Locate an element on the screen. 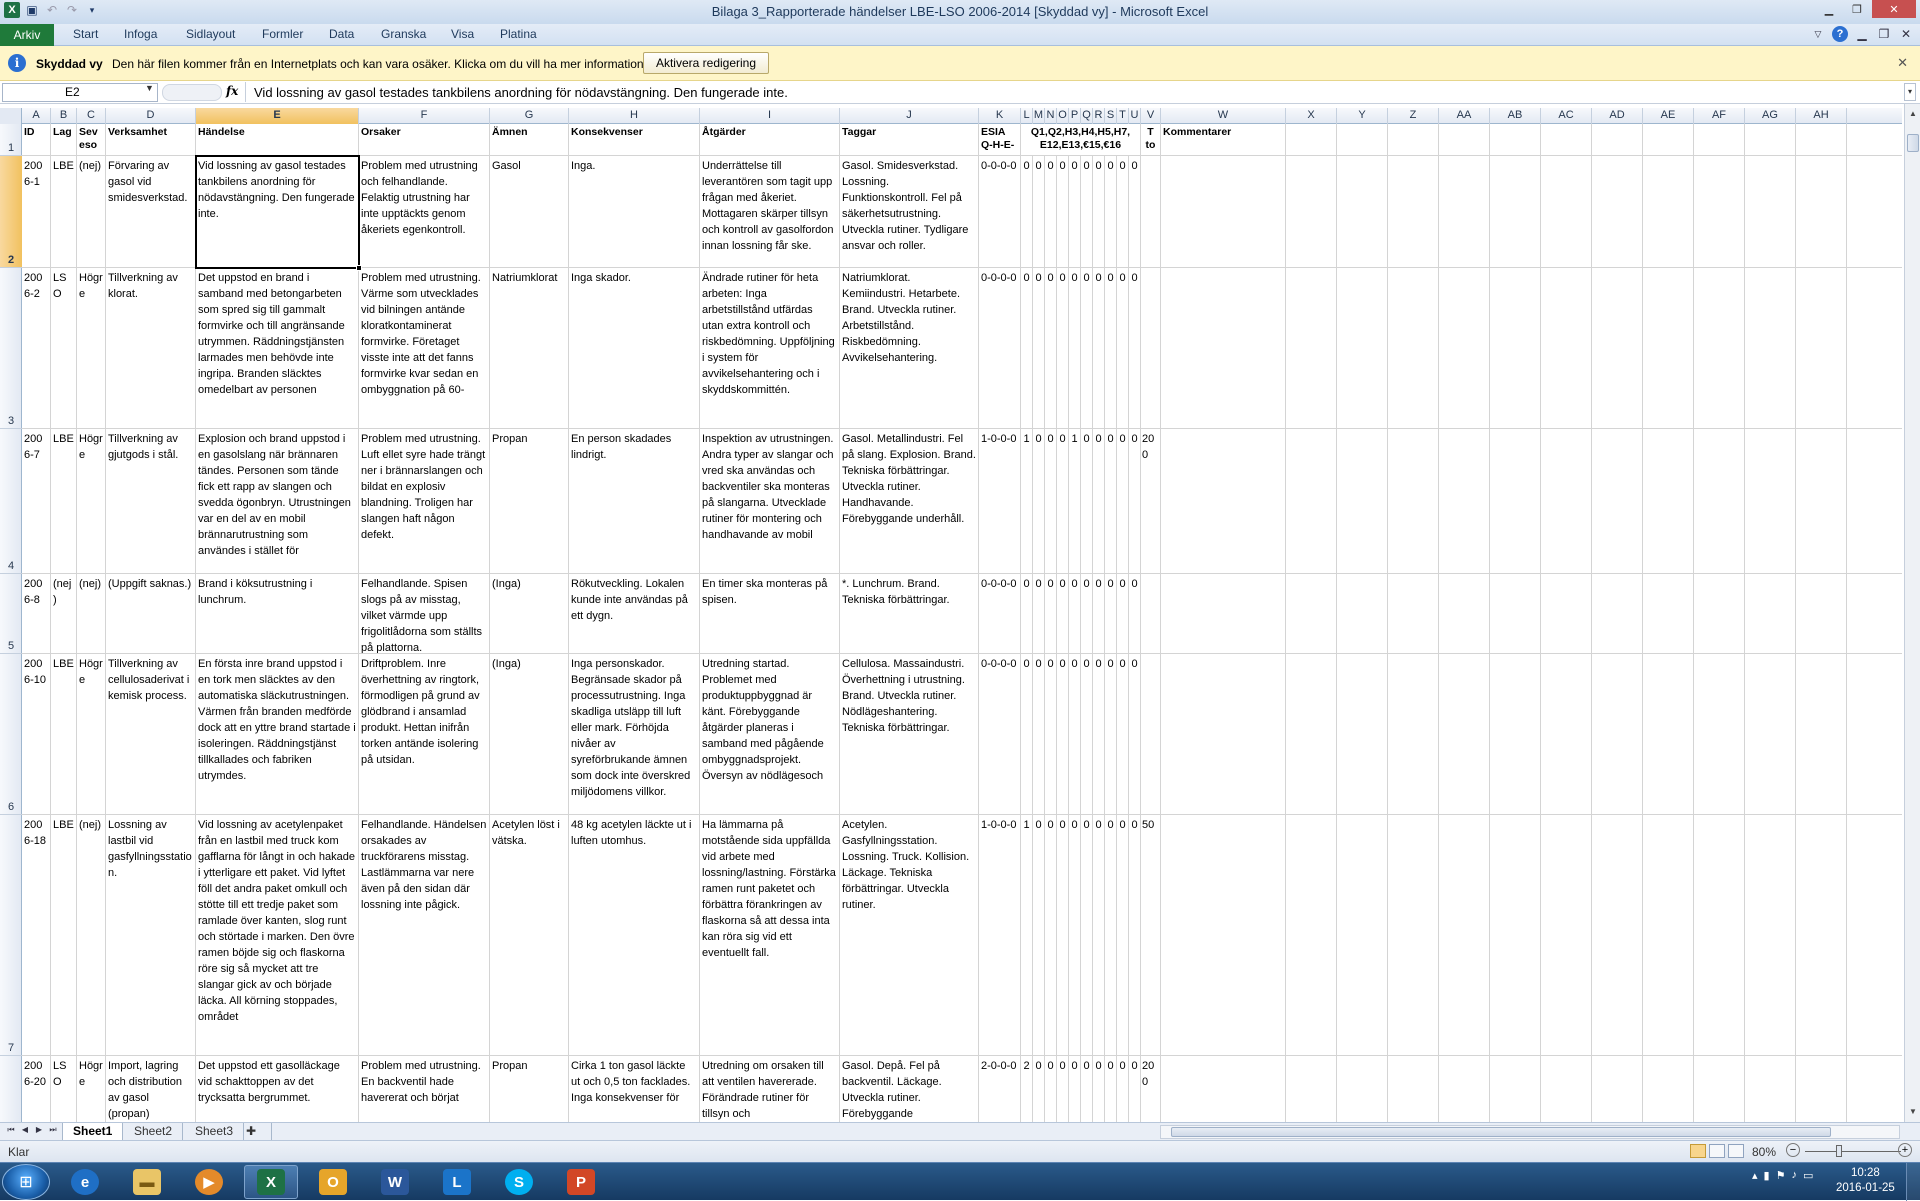 Image resolution: width=1920 pixels, height=1201 pixels. header-cell-j: Taggar is located at coordinates (909, 139).